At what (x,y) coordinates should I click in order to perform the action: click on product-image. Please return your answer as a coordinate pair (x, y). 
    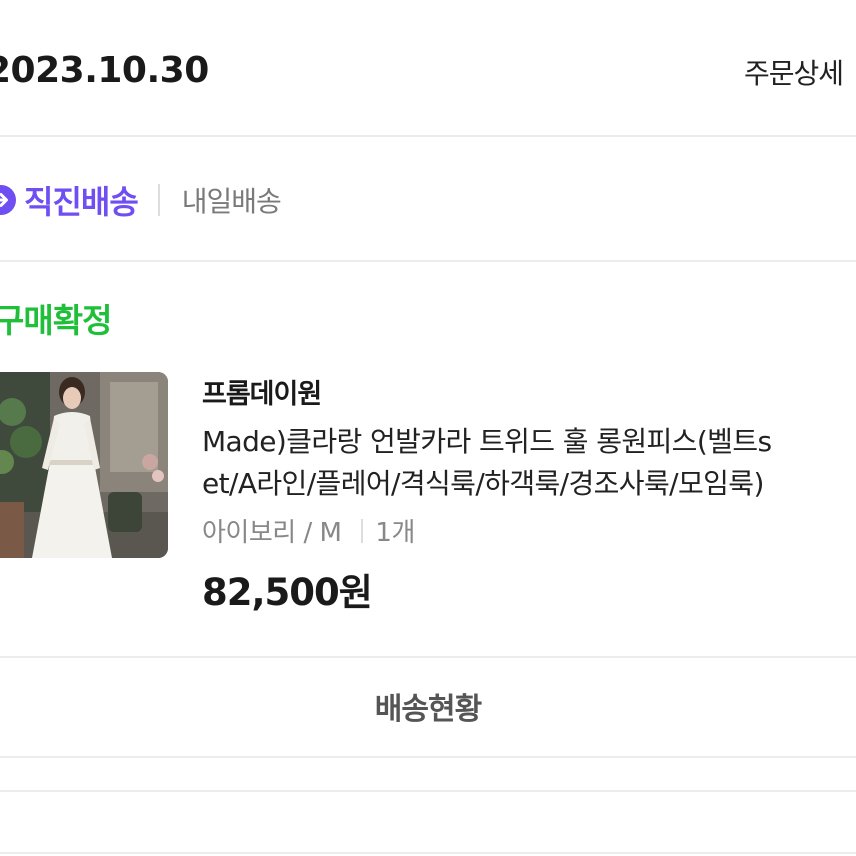
    Looking at the image, I should click on (84, 465).